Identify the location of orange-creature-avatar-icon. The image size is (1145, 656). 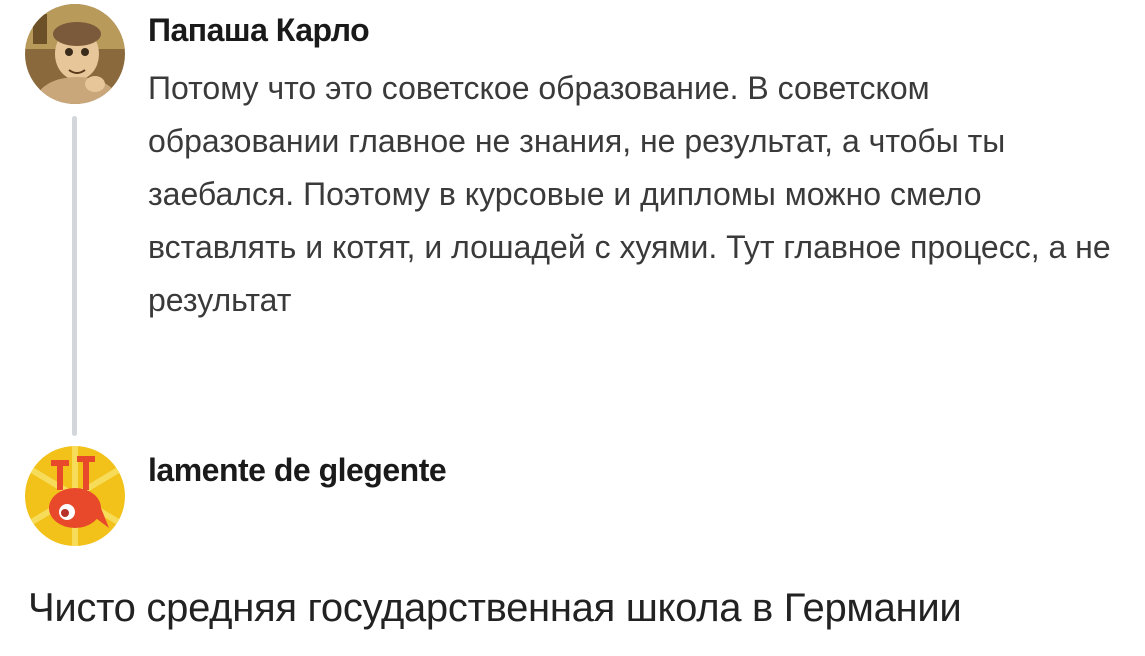
(75, 496).